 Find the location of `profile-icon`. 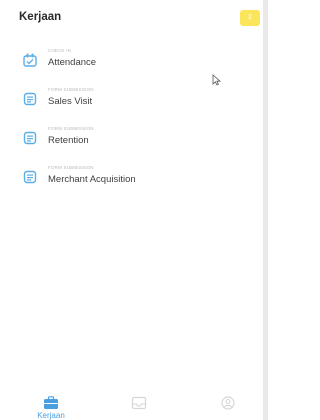

profile-icon is located at coordinates (228, 403).